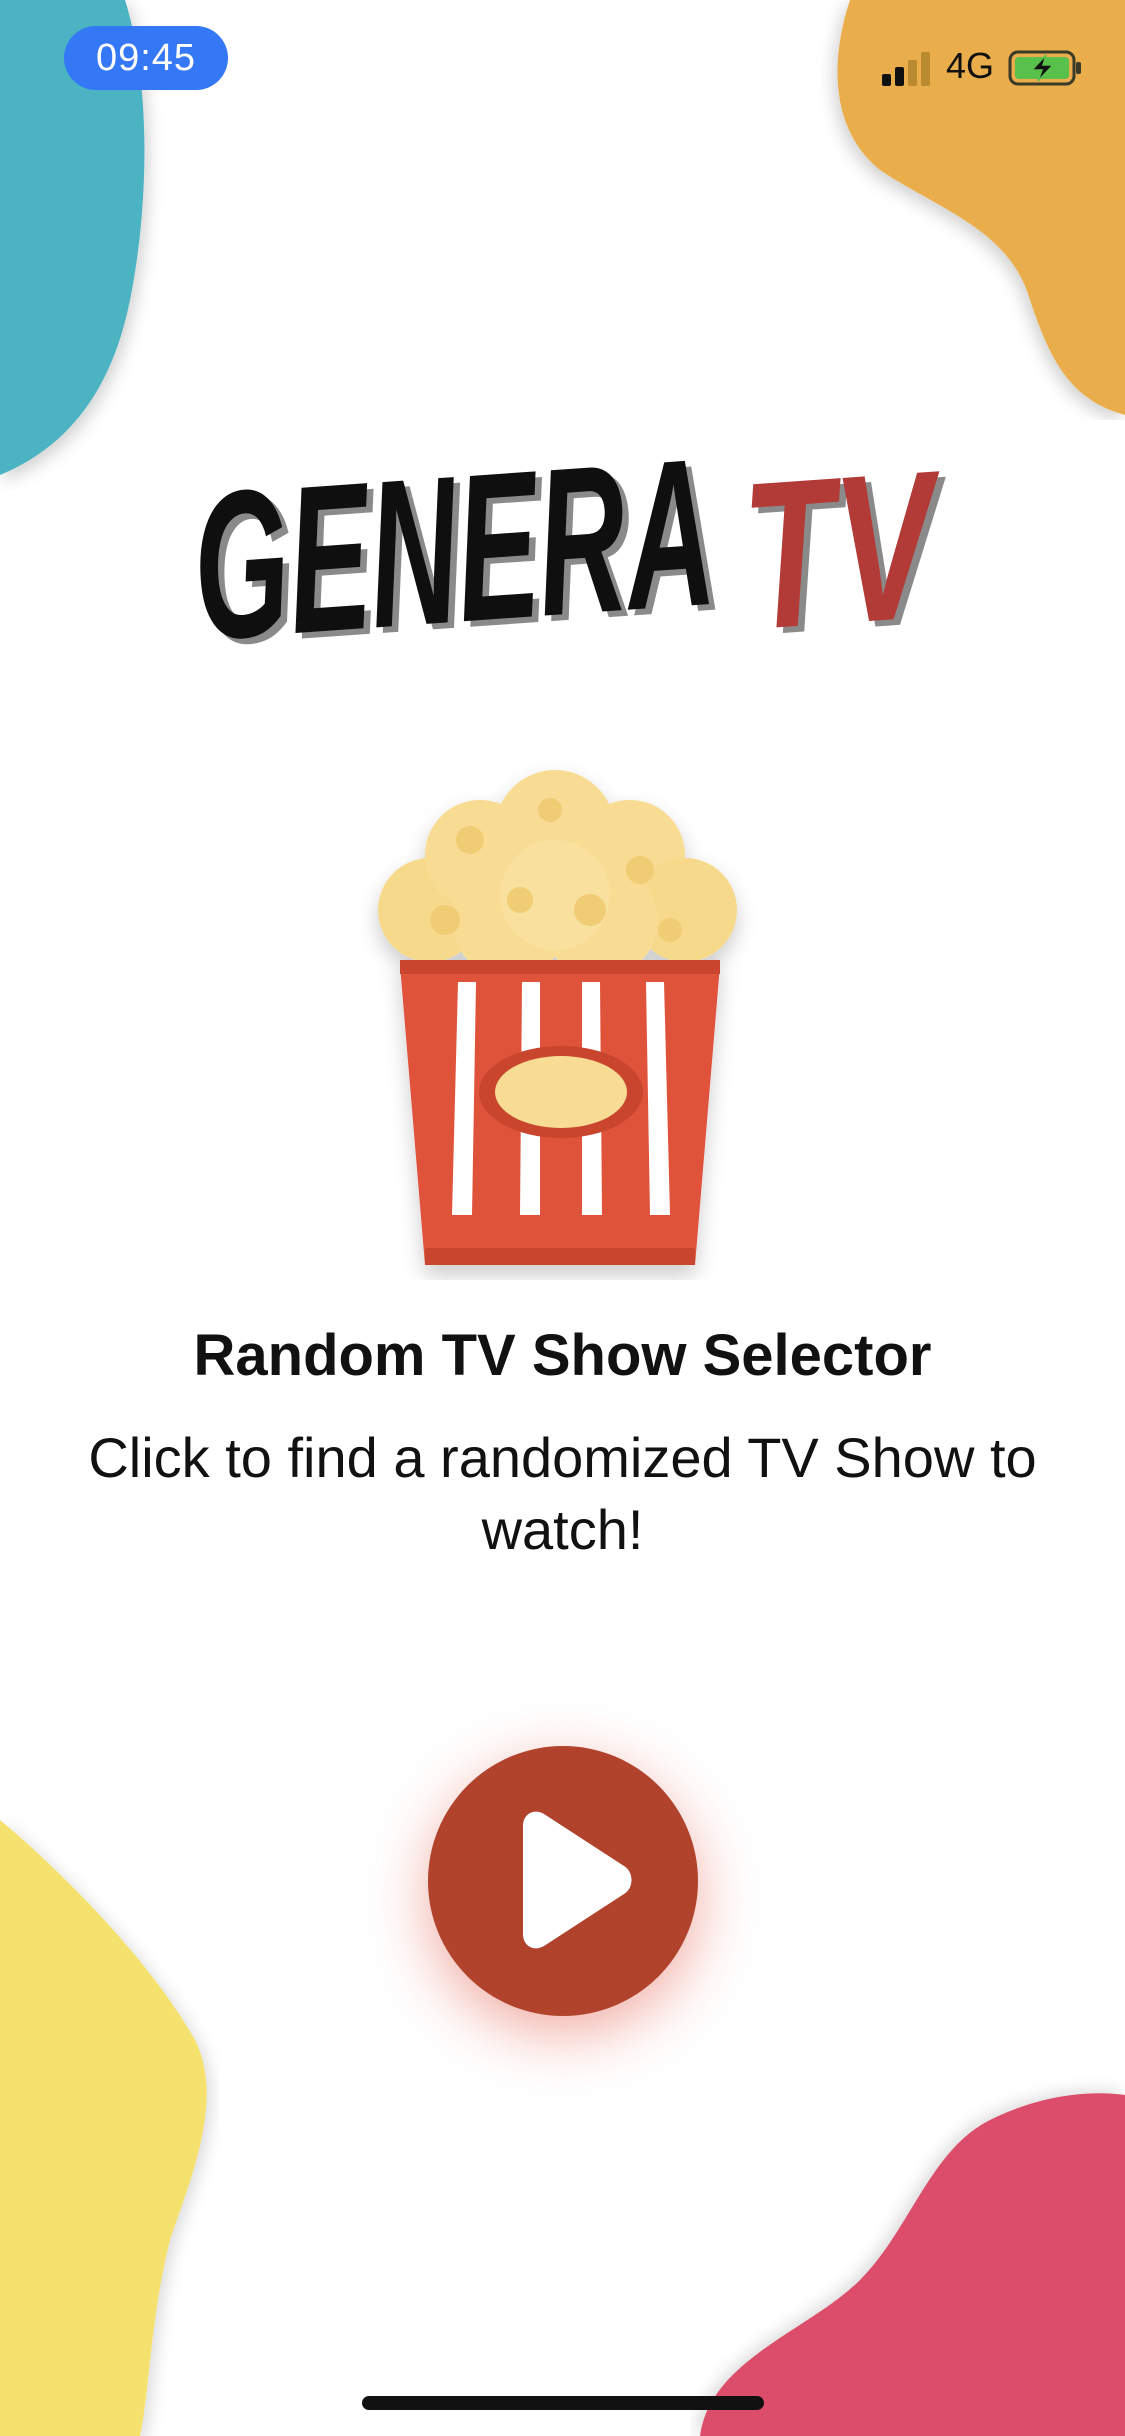 Image resolution: width=1125 pixels, height=2436 pixels. Describe the element at coordinates (1044, 68) in the screenshot. I see `battery-charging-icon` at that location.